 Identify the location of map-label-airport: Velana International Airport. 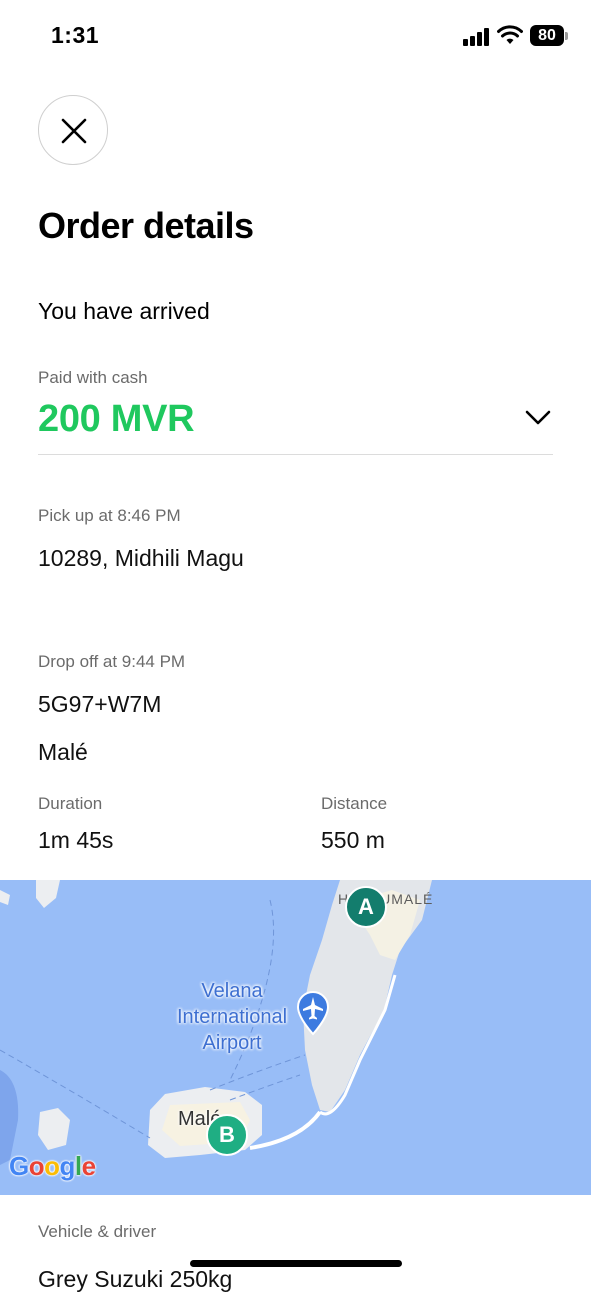
(232, 1017).